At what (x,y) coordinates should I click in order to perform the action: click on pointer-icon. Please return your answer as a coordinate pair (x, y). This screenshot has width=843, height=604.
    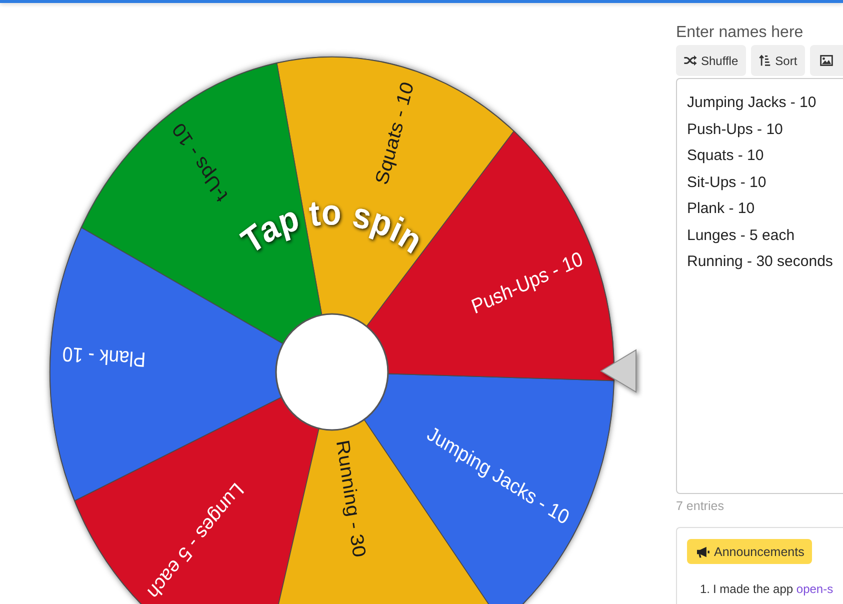
    Looking at the image, I should click on (618, 371).